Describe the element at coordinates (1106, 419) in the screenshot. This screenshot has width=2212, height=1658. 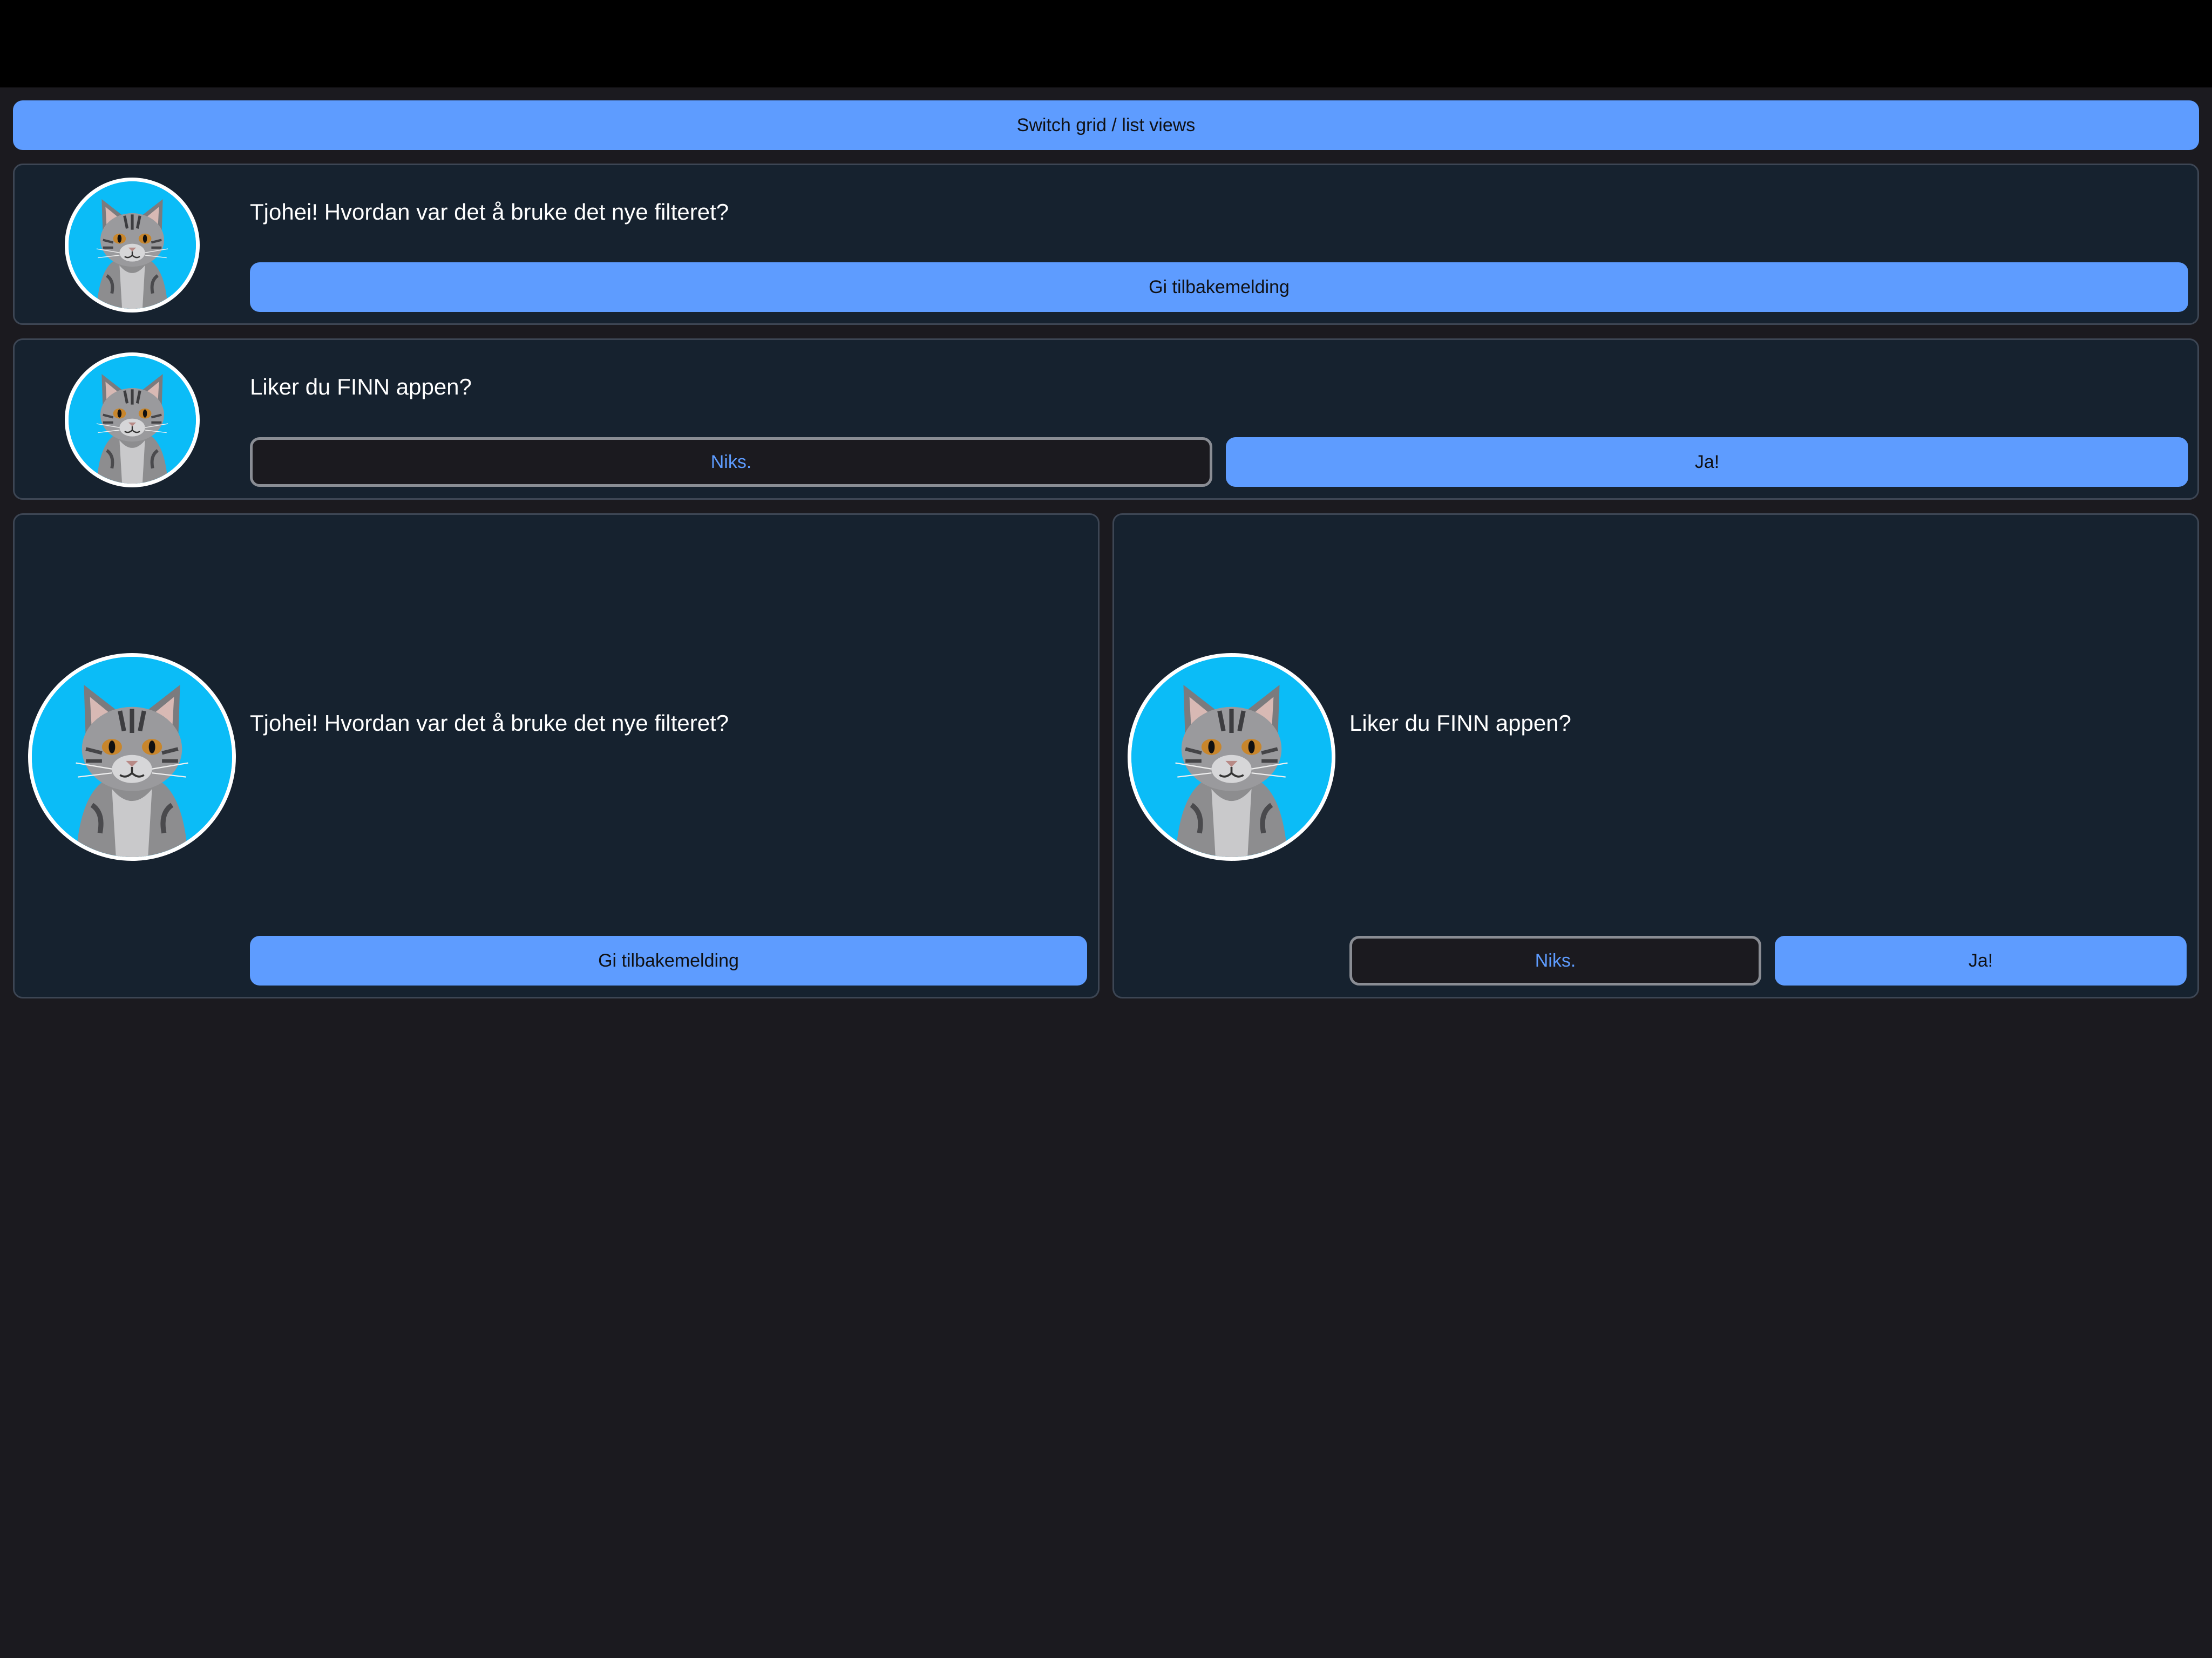
I see `survey-card-list: Liker du FINN appen? Niks. Ja!` at that location.